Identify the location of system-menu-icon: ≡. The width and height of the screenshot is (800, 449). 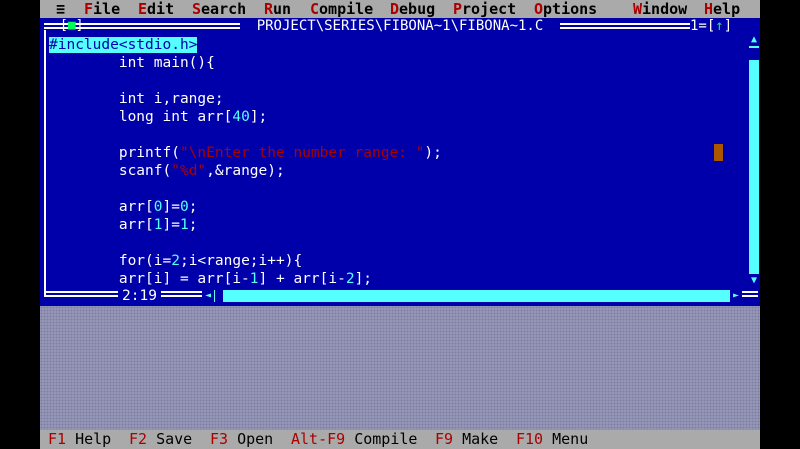
(60, 9).